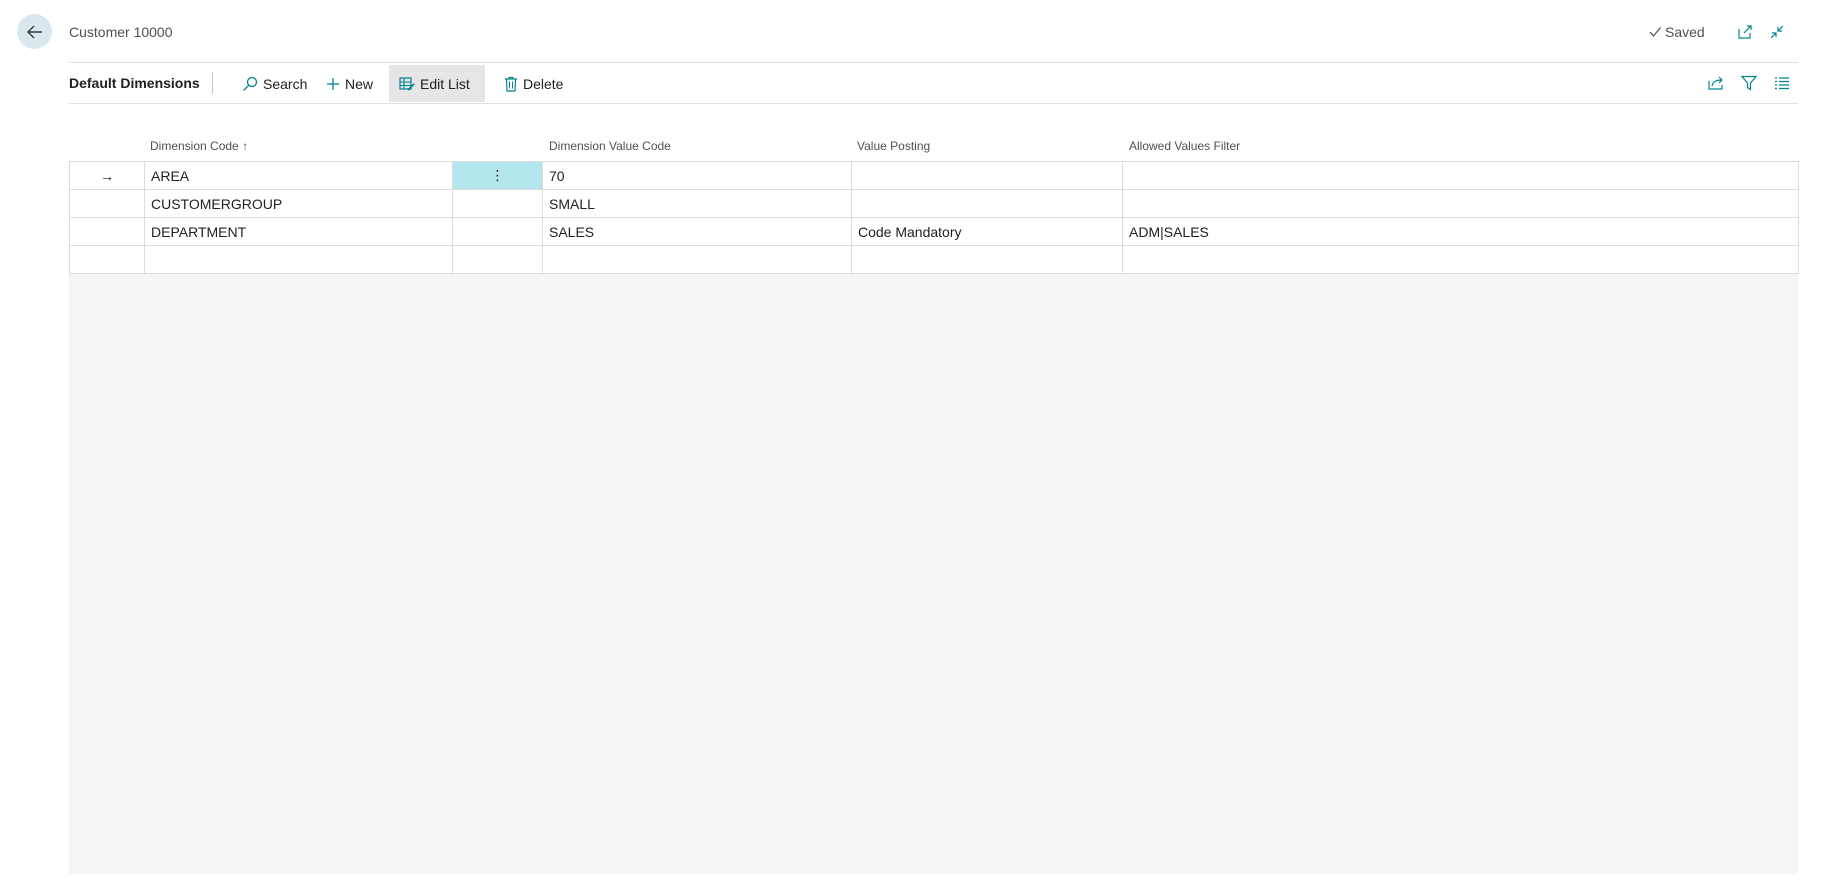 This screenshot has height=886, width=1840. I want to click on search-button: Search, so click(274, 83).